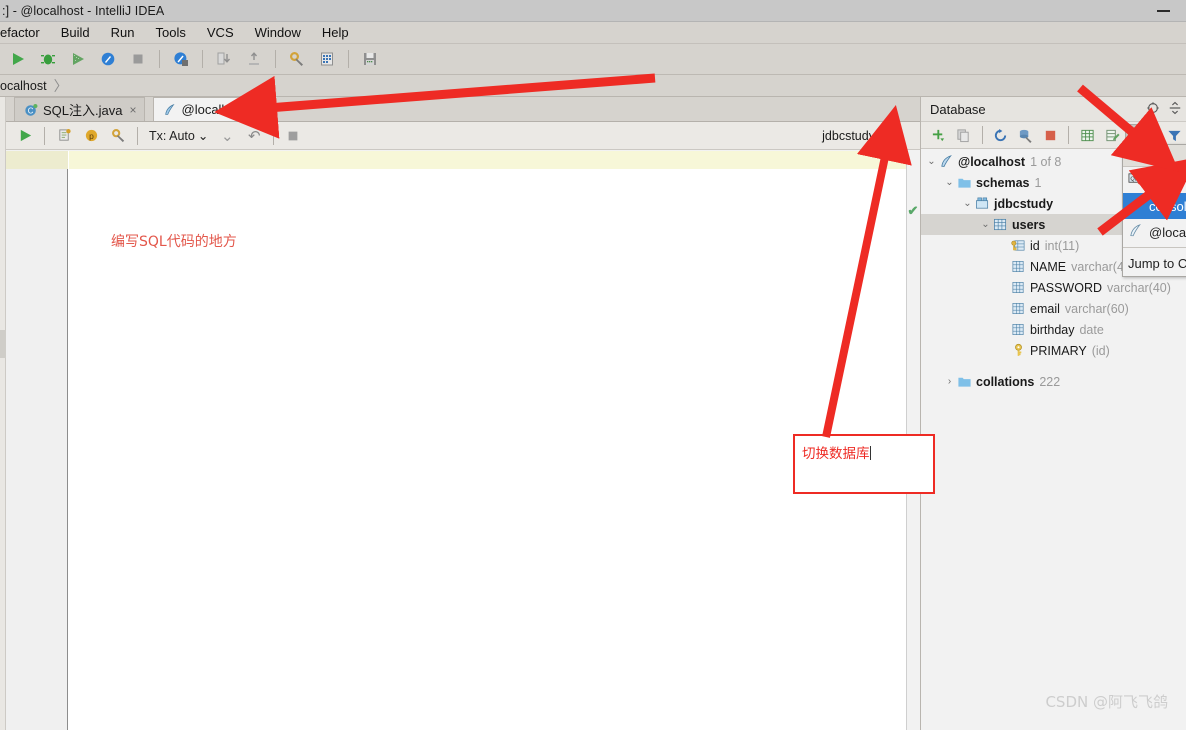 The image size is (1186, 730). I want to click on inspection-status-icon: ✔, so click(913, 211).